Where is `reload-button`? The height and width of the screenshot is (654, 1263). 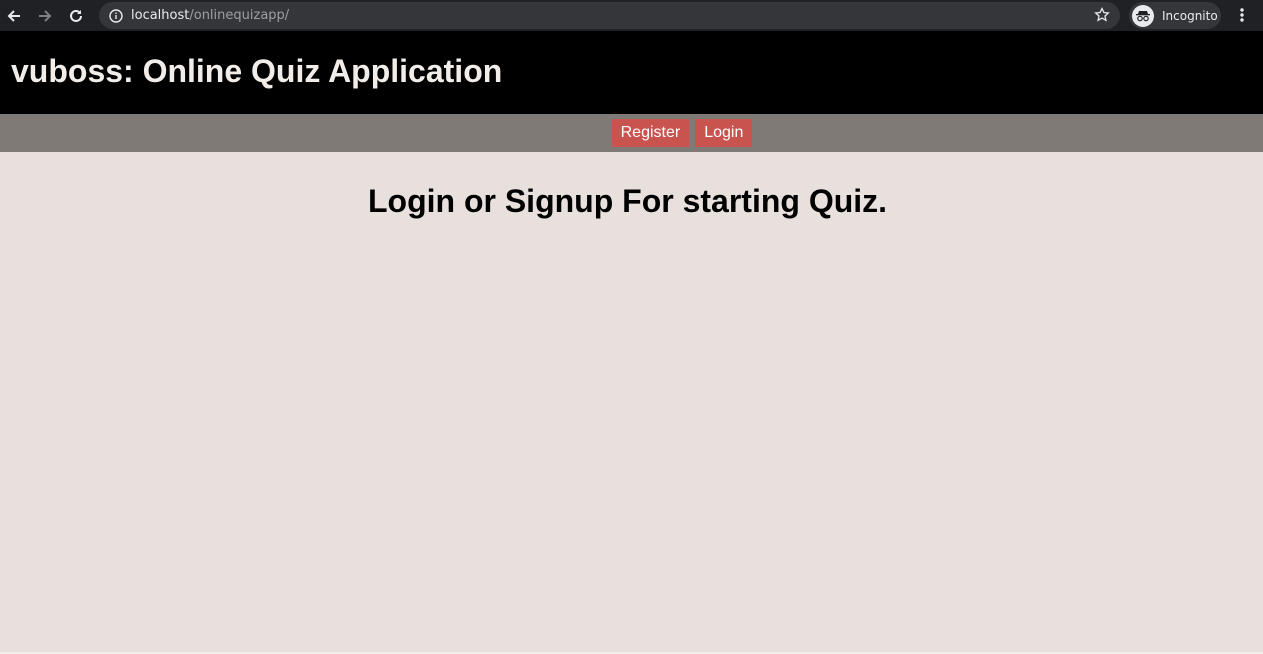 reload-button is located at coordinates (76, 16).